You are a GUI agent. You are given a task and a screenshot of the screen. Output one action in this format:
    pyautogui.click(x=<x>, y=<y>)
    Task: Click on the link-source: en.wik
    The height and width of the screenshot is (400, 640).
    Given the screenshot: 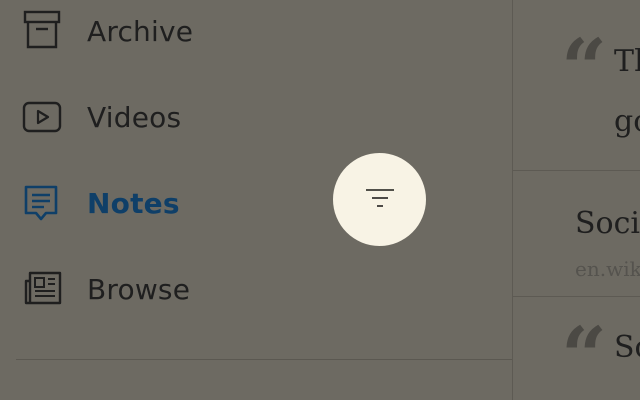 What is the action you would take?
    pyautogui.click(x=607, y=269)
    